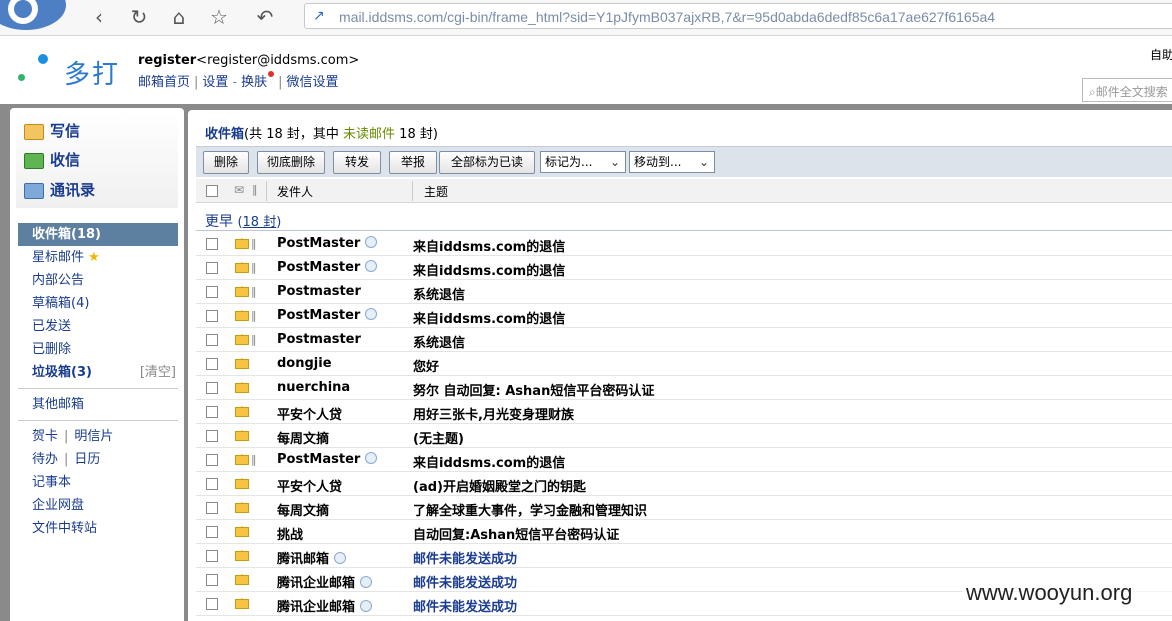 This screenshot has height=621, width=1172. I want to click on link-notes: 记事本, so click(98, 482).